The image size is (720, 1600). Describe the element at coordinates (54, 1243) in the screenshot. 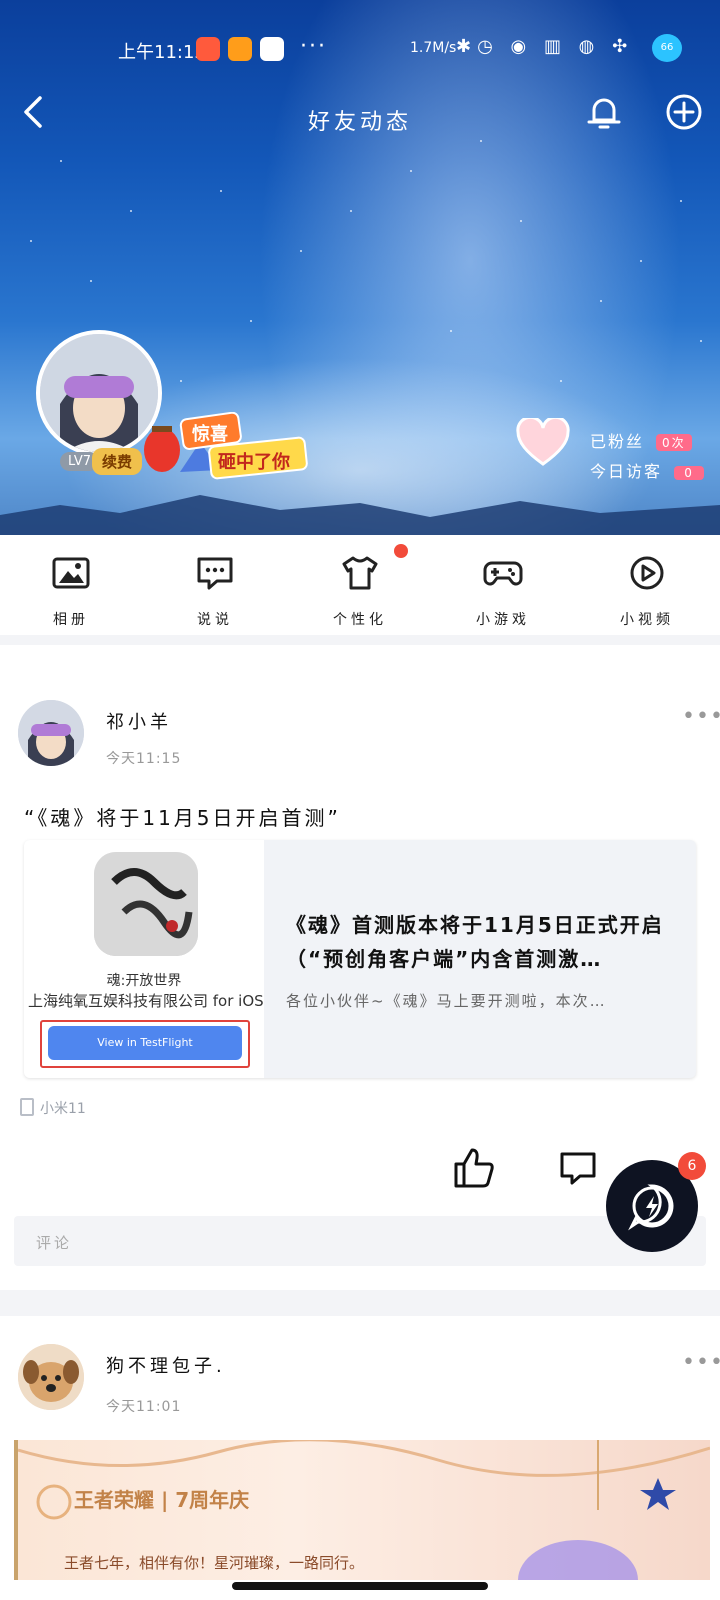

I see `comment-placeholder: 评论` at that location.